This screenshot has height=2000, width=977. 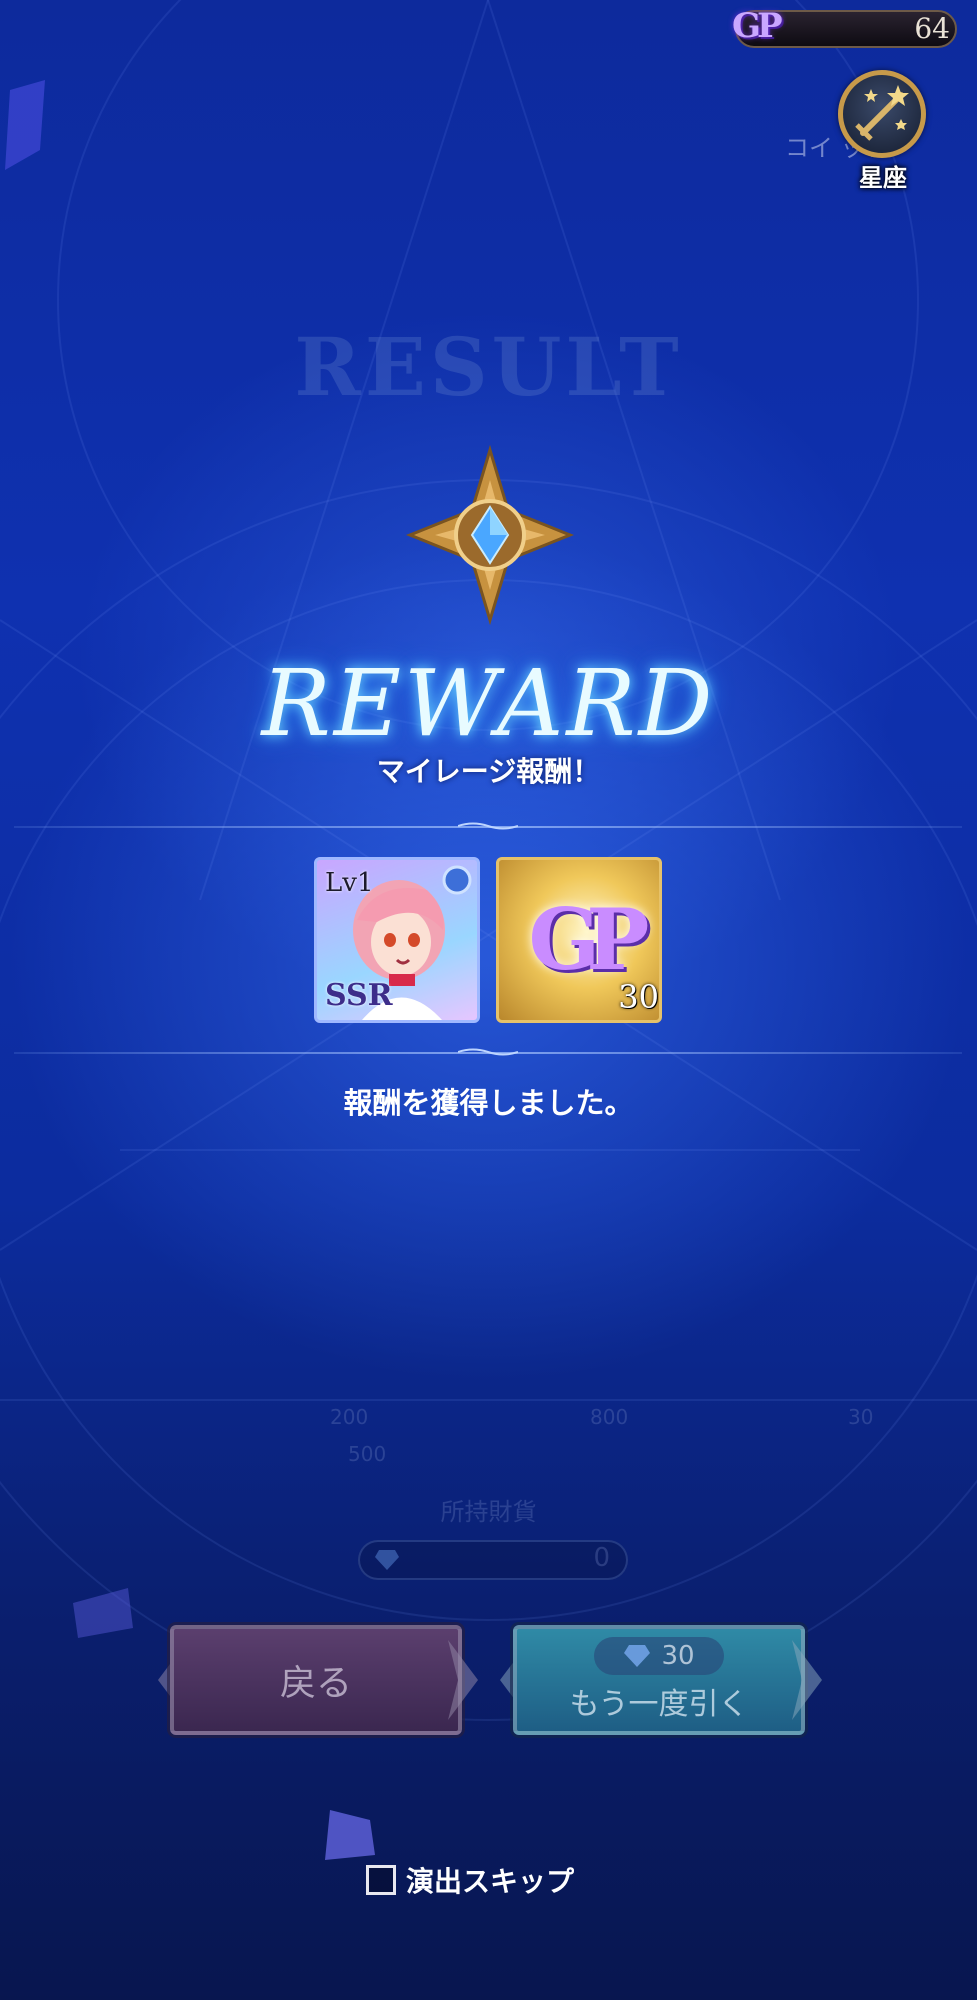 What do you see at coordinates (659, 1656) in the screenshot?
I see `draw-cost: 30` at bounding box center [659, 1656].